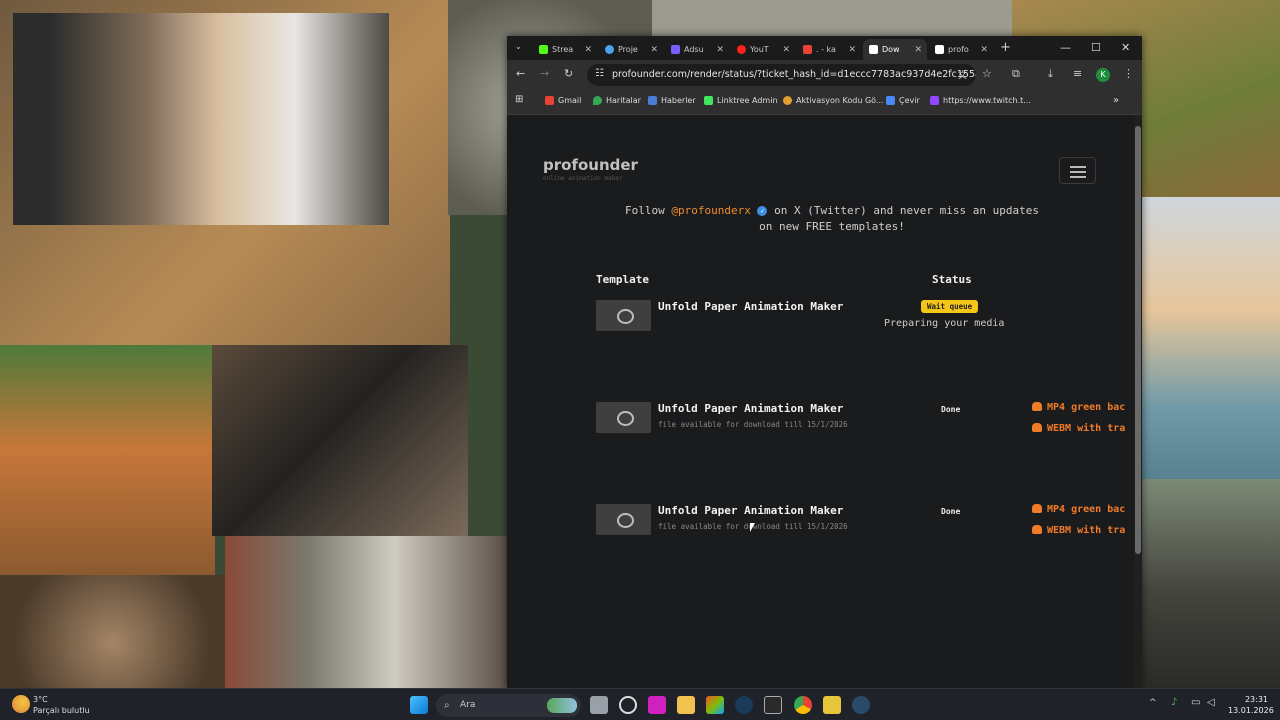  Describe the element at coordinates (544, 73) in the screenshot. I see `forward-icon: →` at that location.